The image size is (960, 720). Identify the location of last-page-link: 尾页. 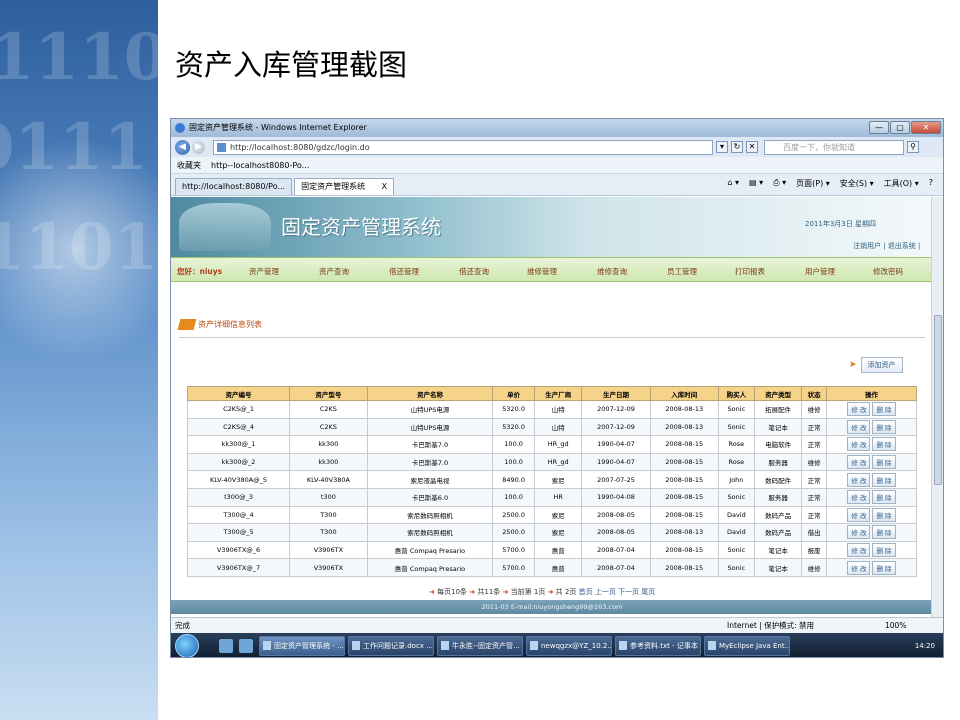
(648, 592).